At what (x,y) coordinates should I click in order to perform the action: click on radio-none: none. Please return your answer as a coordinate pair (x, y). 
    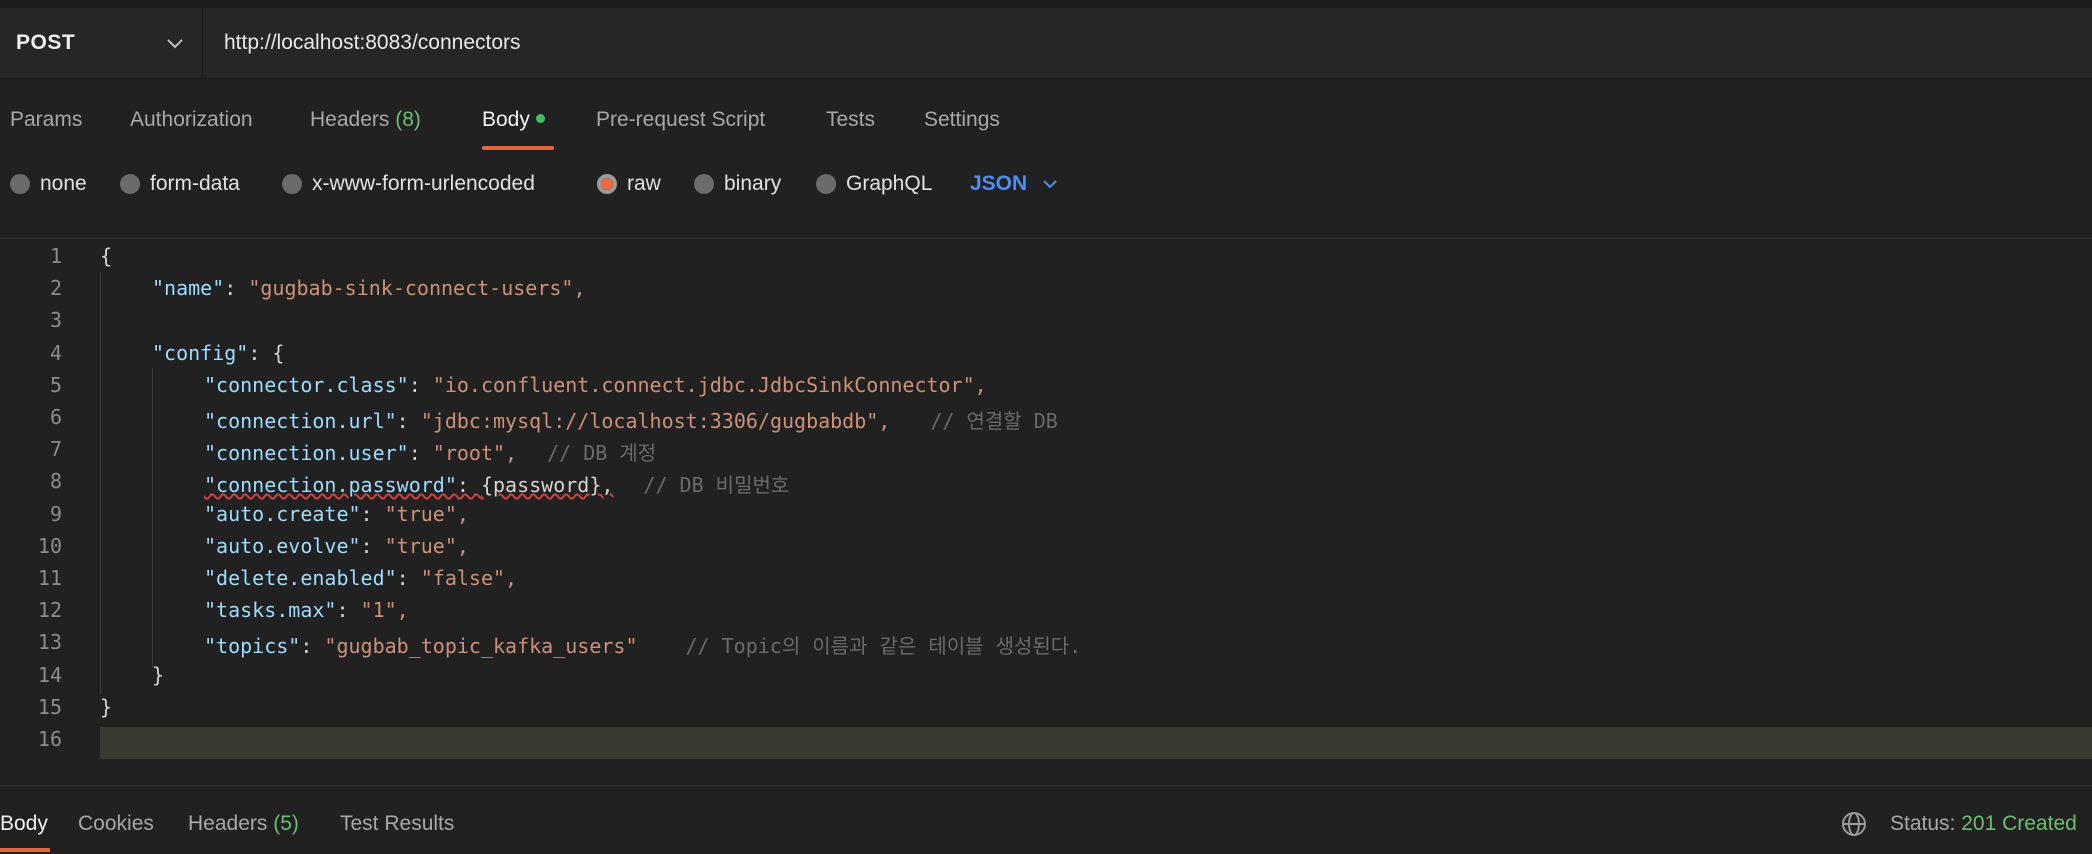
    Looking at the image, I should click on (48, 184).